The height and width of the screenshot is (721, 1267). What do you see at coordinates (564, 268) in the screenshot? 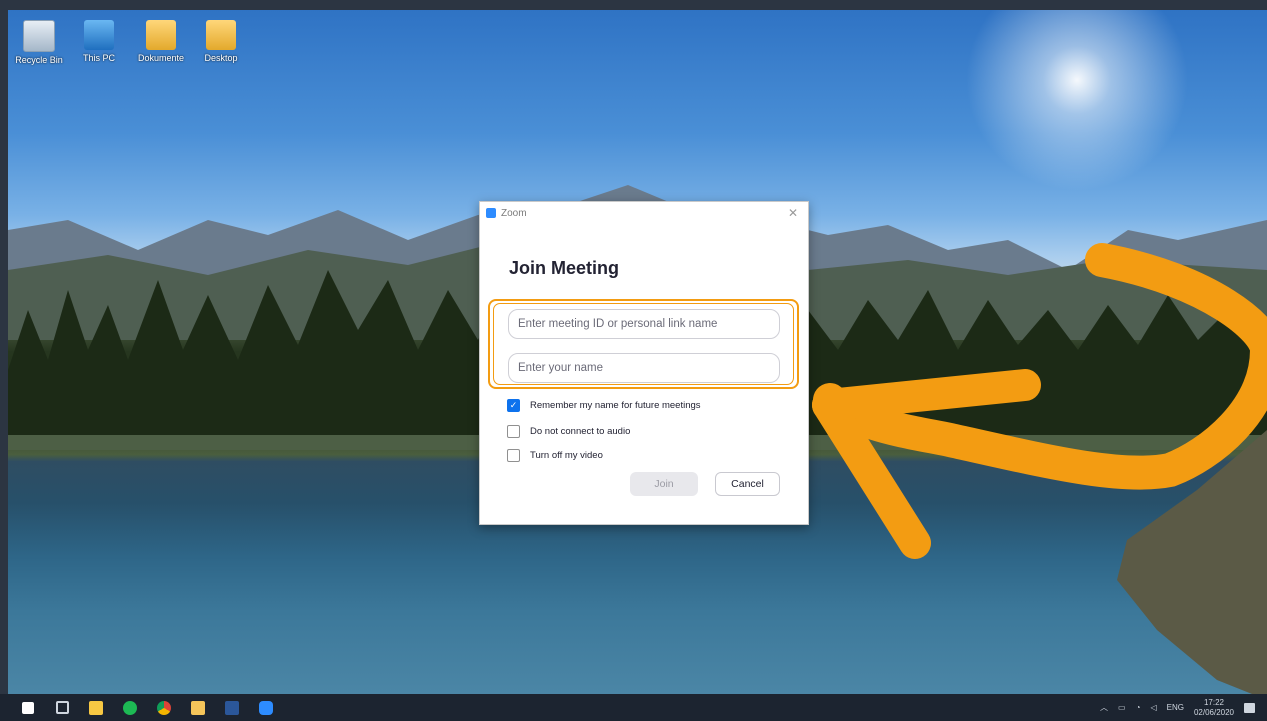
I see `join-meeting-heading: Join Meeting` at bounding box center [564, 268].